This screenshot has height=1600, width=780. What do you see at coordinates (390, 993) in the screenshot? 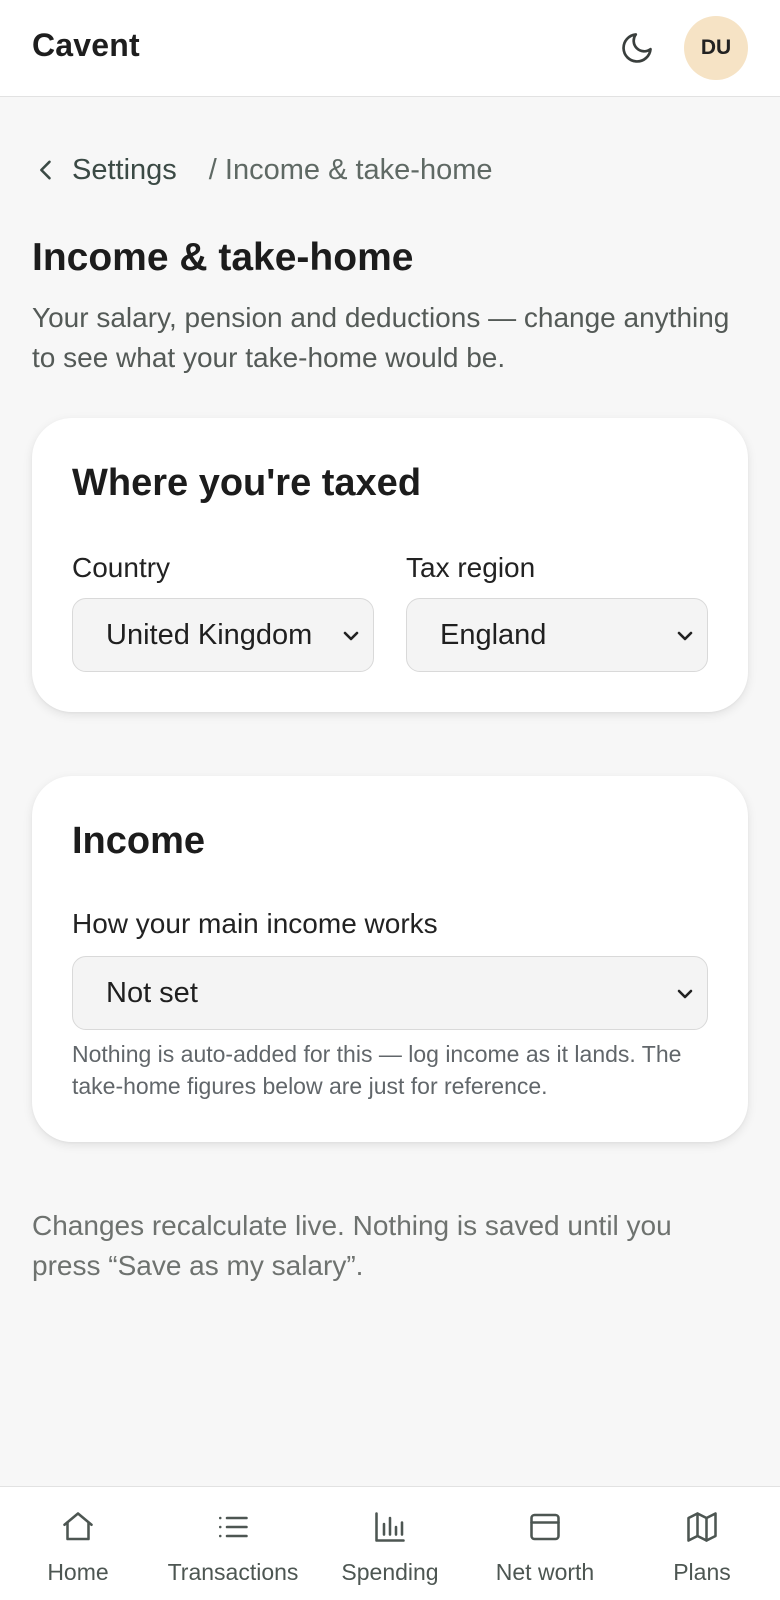
I see `income-mode-select: Not set` at bounding box center [390, 993].